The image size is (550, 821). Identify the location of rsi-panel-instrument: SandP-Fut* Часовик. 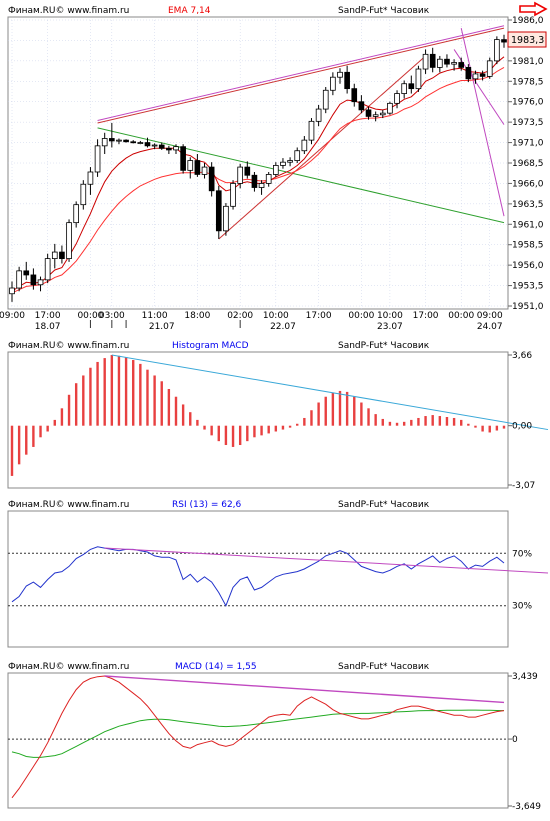
(384, 505).